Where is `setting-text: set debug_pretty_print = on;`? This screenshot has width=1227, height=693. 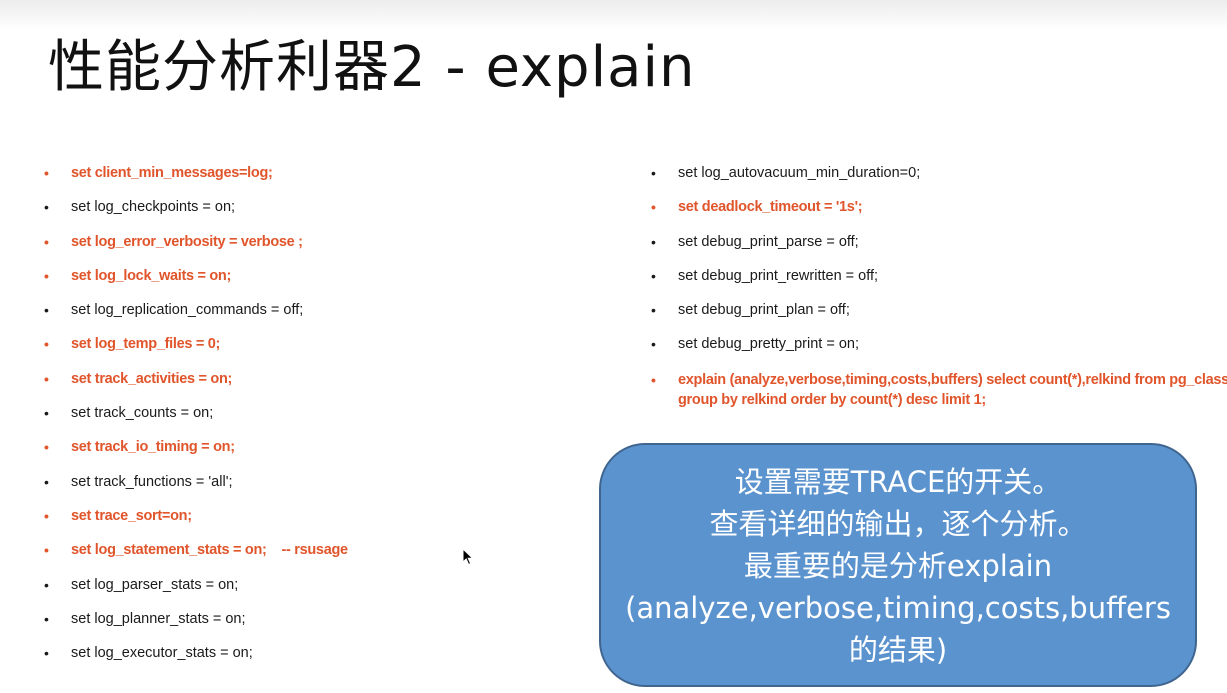 setting-text: set debug_pretty_print = on; is located at coordinates (768, 344).